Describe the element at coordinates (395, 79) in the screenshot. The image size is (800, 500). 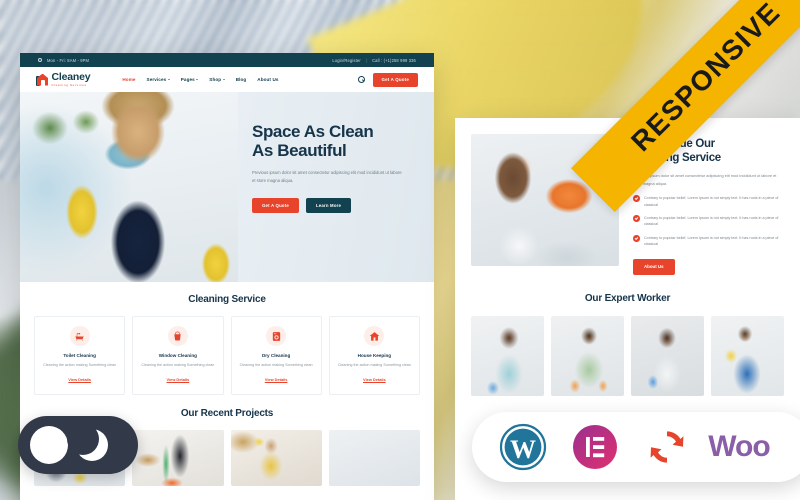
I see `get-a-quote-button: Get A Quote` at that location.